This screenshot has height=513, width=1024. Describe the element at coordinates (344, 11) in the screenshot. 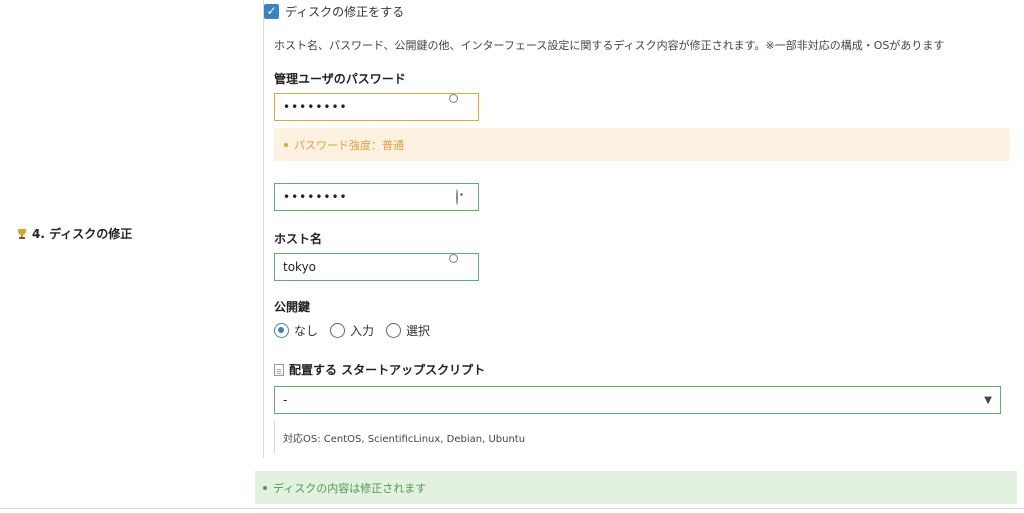

I see `disk-edit-checkbox-label: ディスクの修正をする` at that location.